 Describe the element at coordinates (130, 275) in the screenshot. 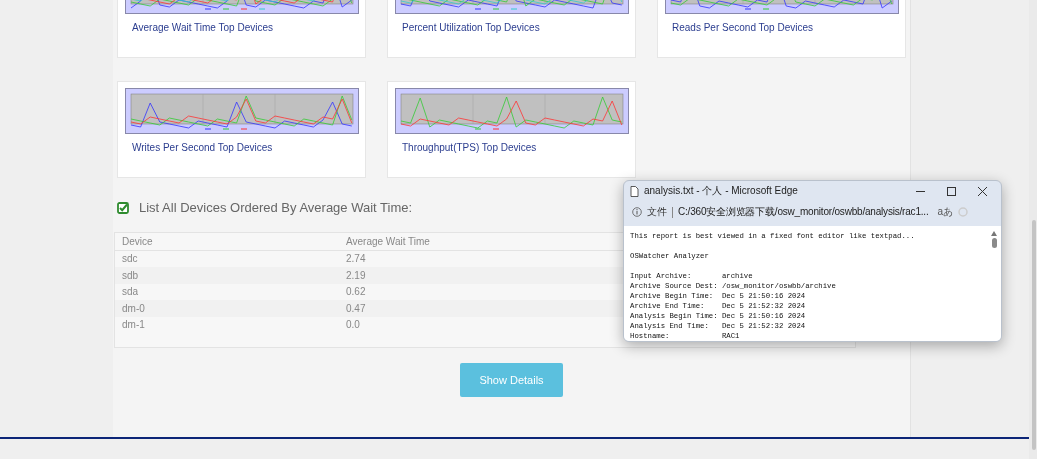

I see `table-cell: sdb` at that location.